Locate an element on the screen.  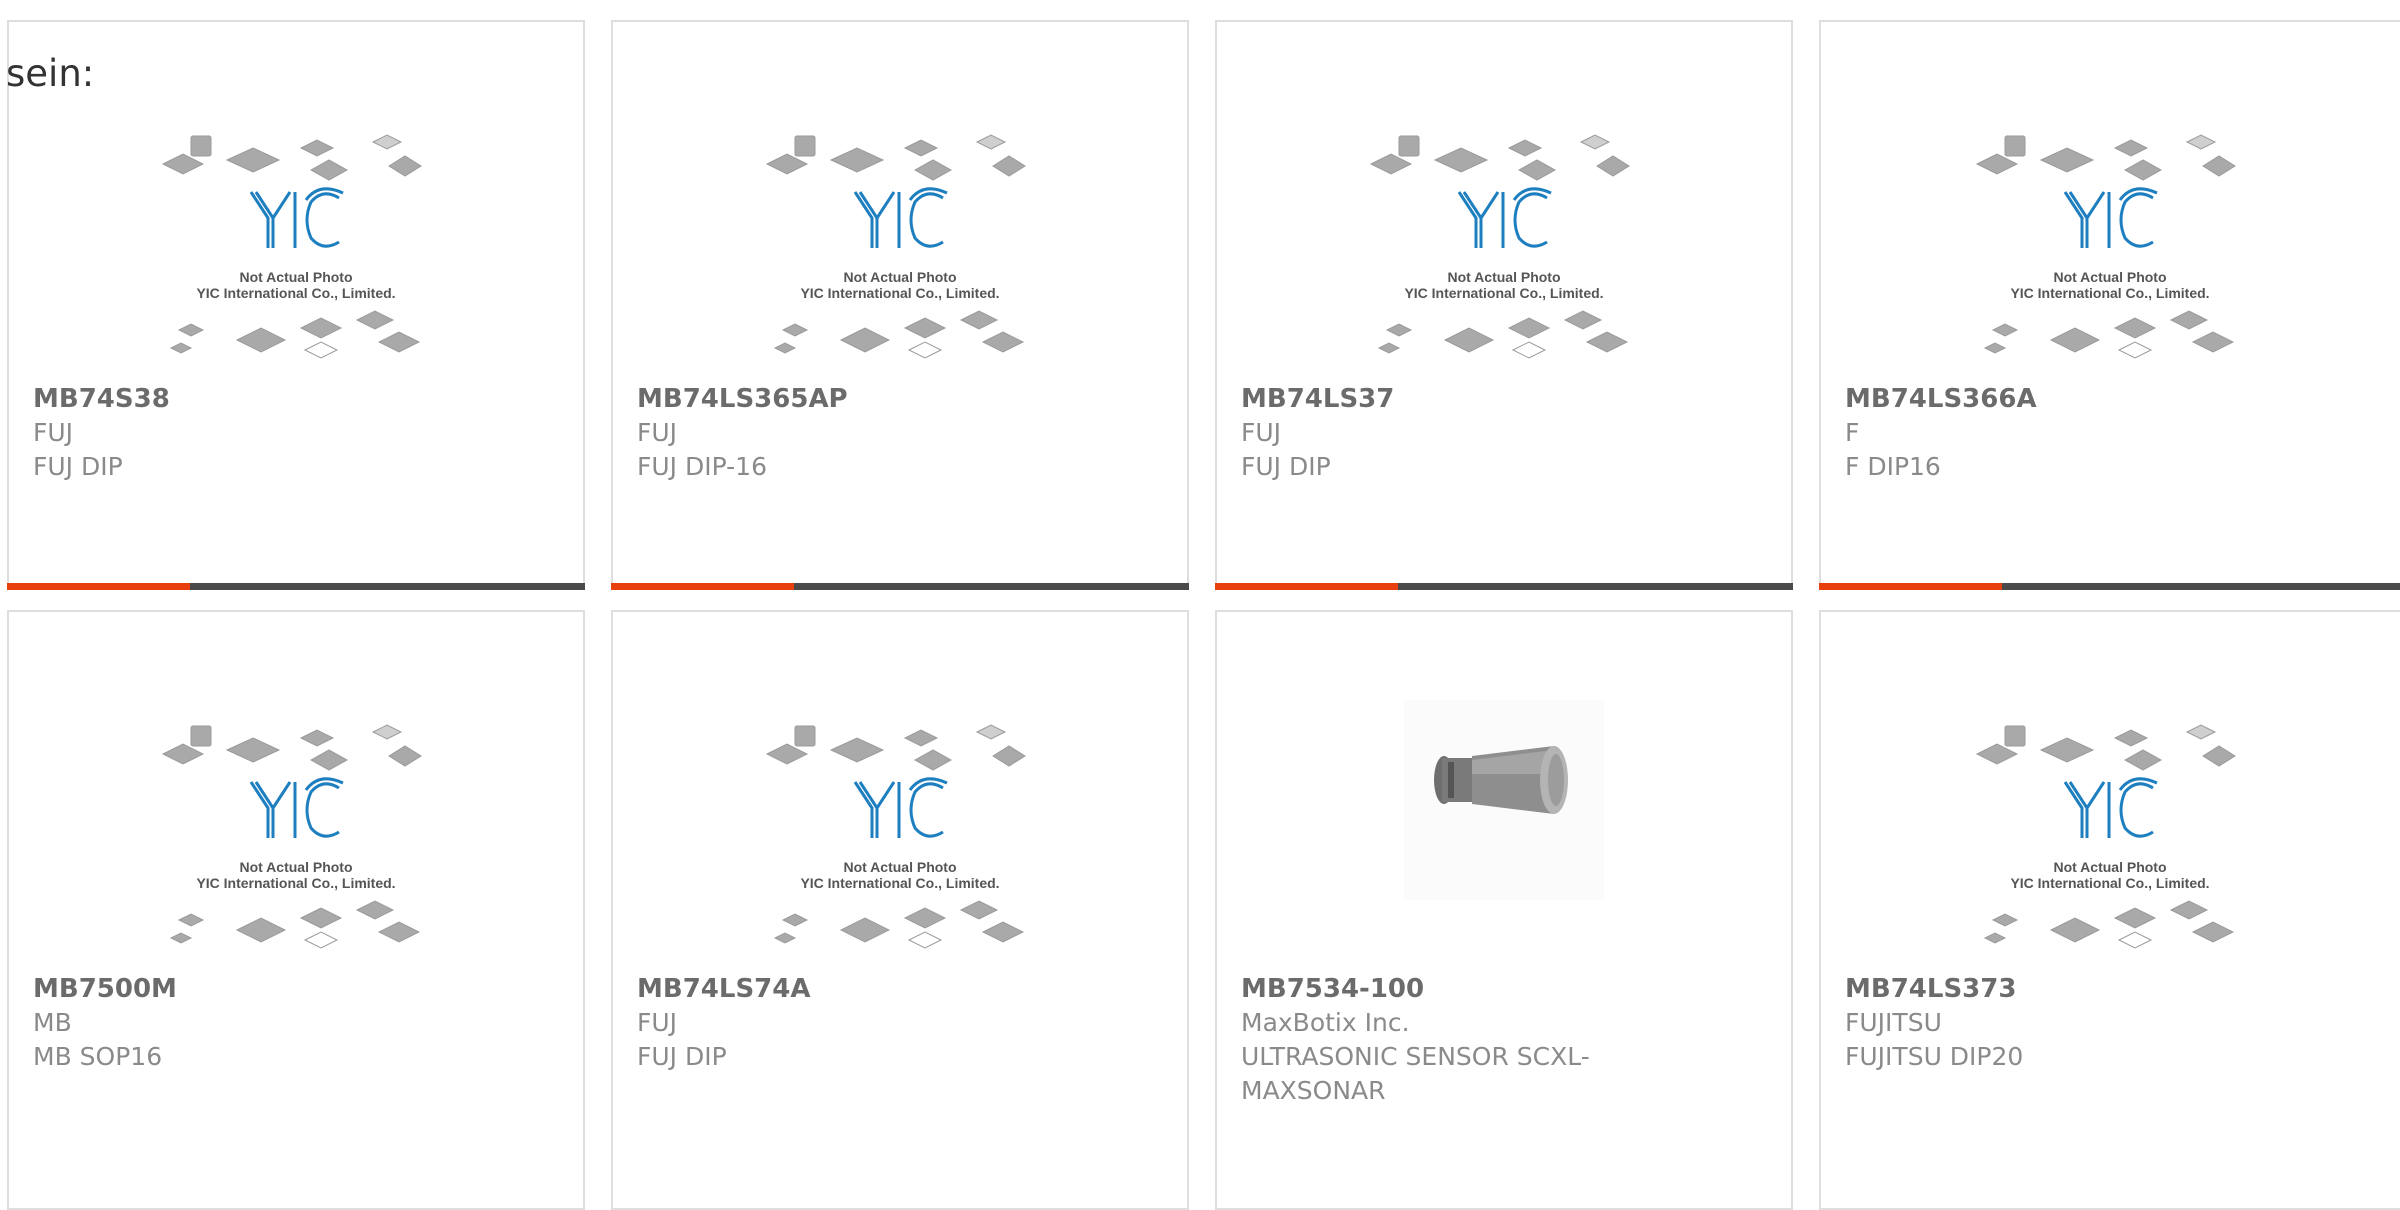
ultrasonic-sensor-photo is located at coordinates (1504, 800).